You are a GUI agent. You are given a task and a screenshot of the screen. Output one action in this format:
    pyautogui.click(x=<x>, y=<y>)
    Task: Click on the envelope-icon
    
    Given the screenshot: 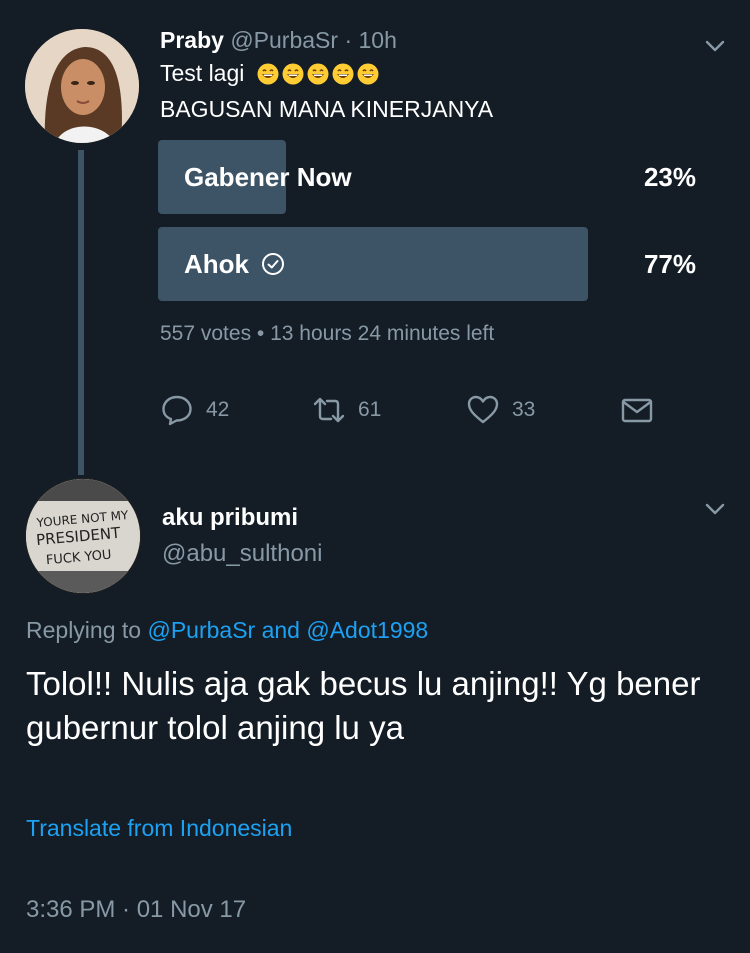 What is the action you would take?
    pyautogui.click(x=637, y=410)
    